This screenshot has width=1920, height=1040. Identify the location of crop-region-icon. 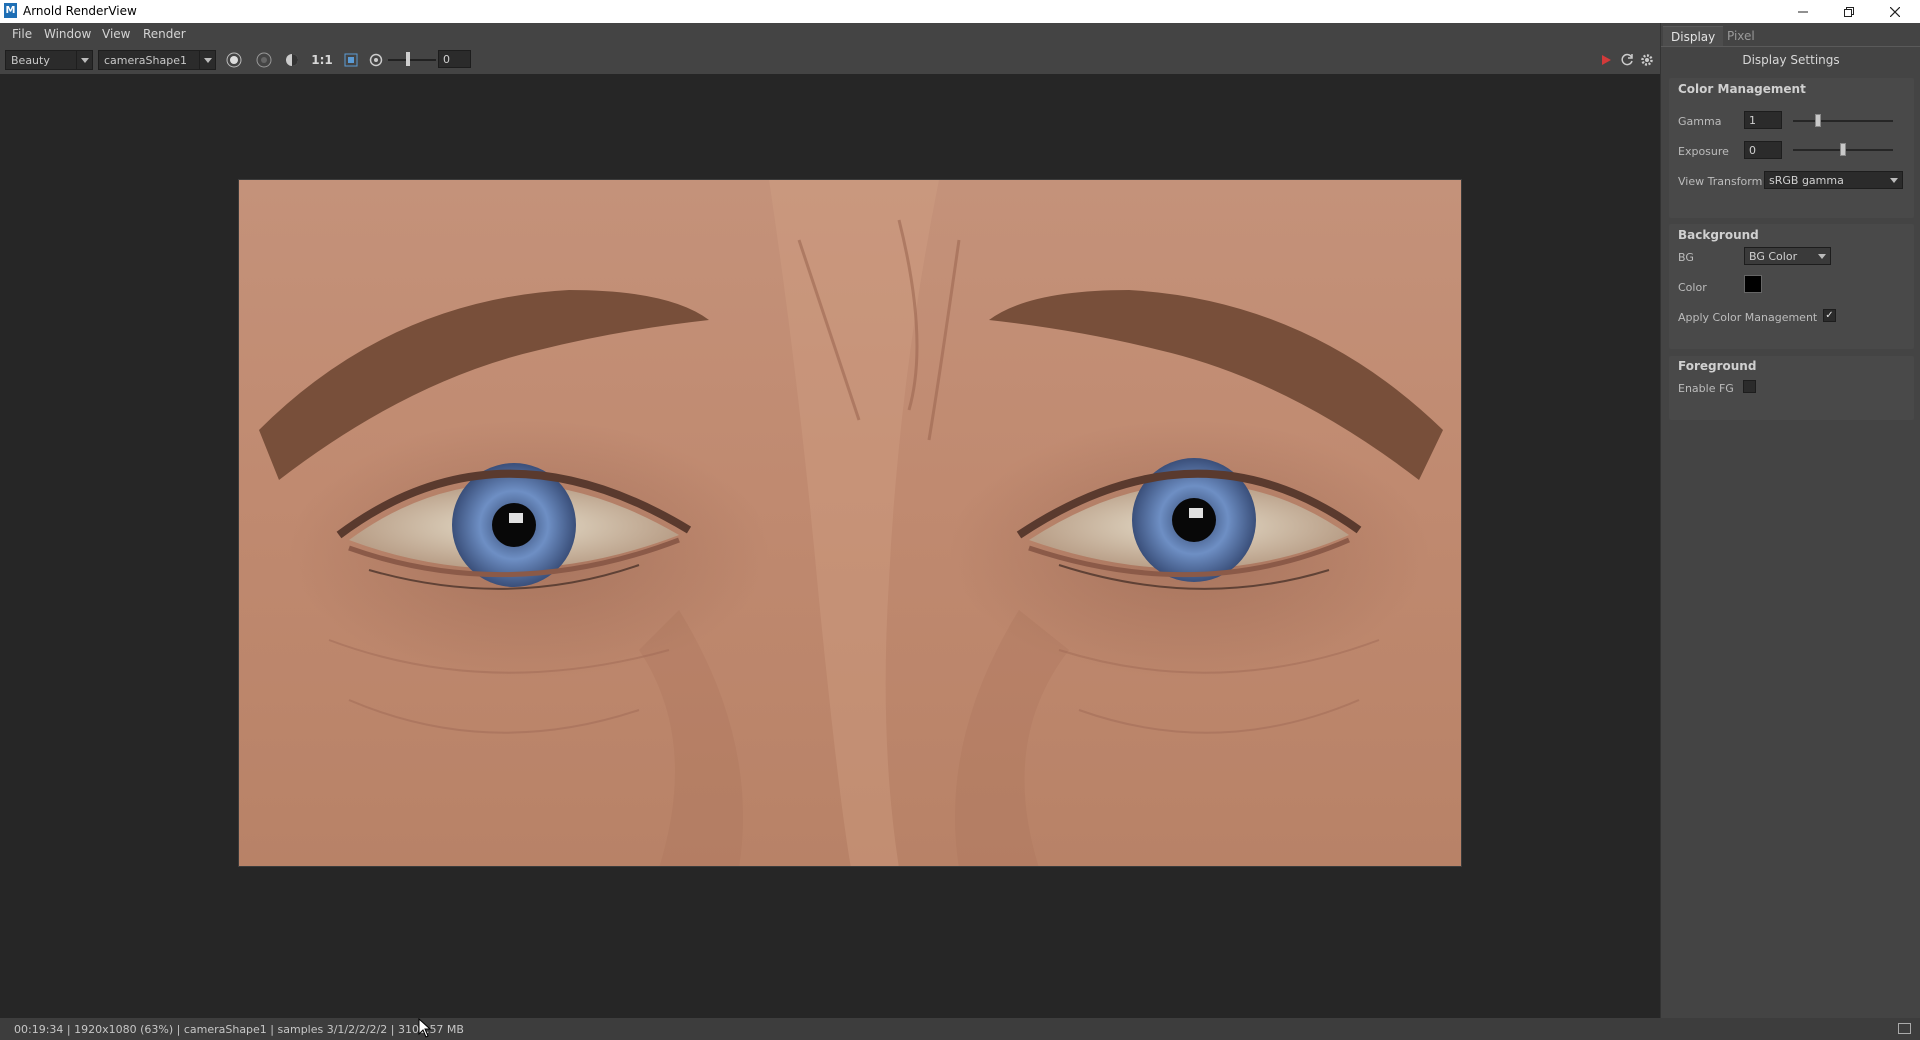
(351, 60).